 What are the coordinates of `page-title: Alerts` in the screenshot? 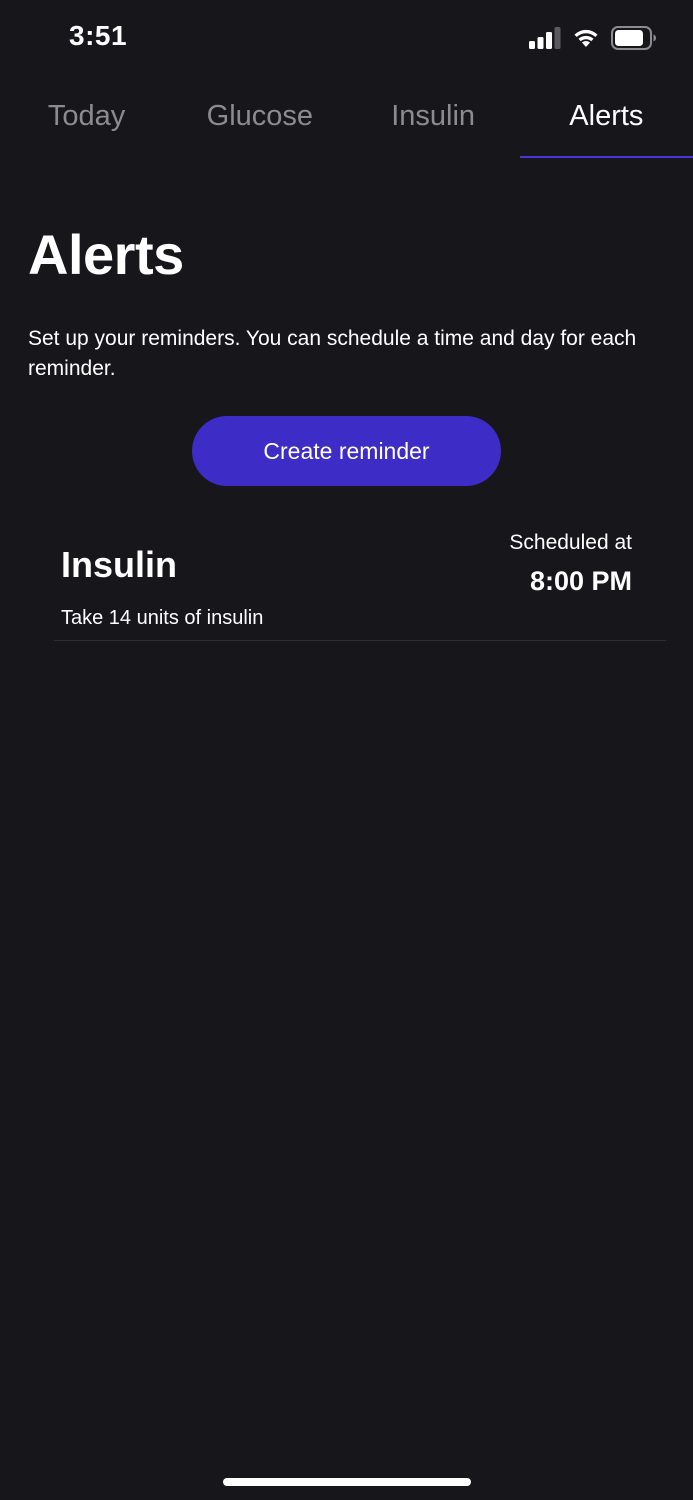 It's located at (106, 254).